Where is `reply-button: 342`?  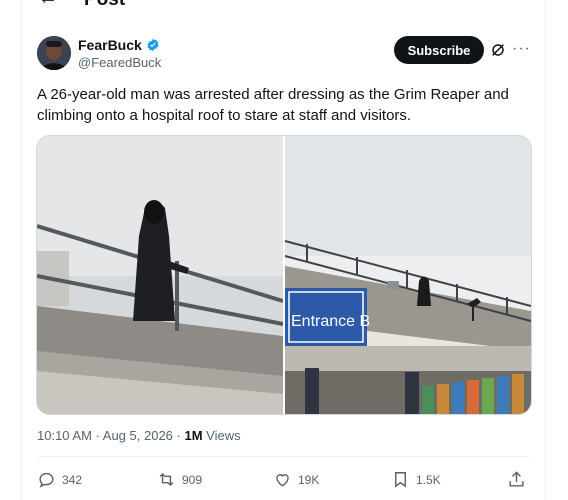 reply-button: 342 is located at coordinates (59, 479).